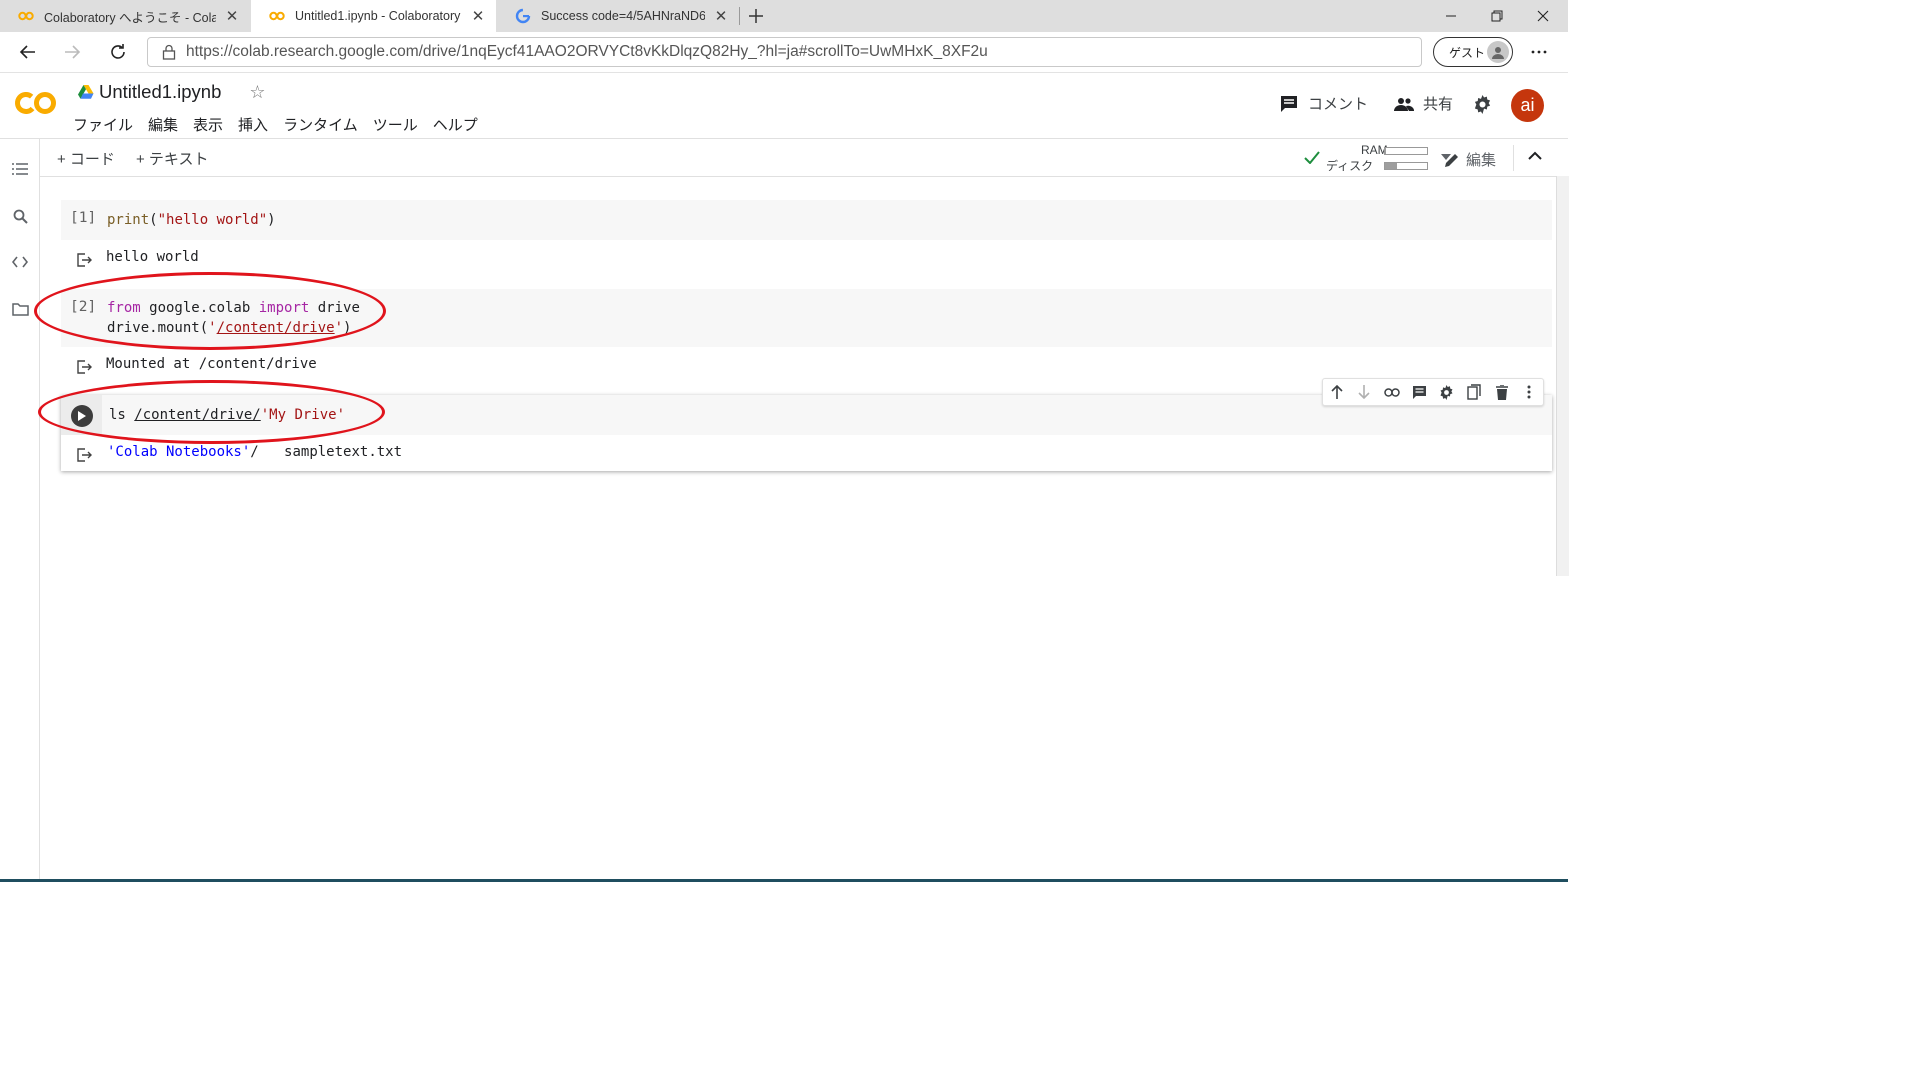 Image resolution: width=1920 pixels, height=1080 pixels. I want to click on code-editor: ls /content/drive/'My Drive', so click(227, 415).